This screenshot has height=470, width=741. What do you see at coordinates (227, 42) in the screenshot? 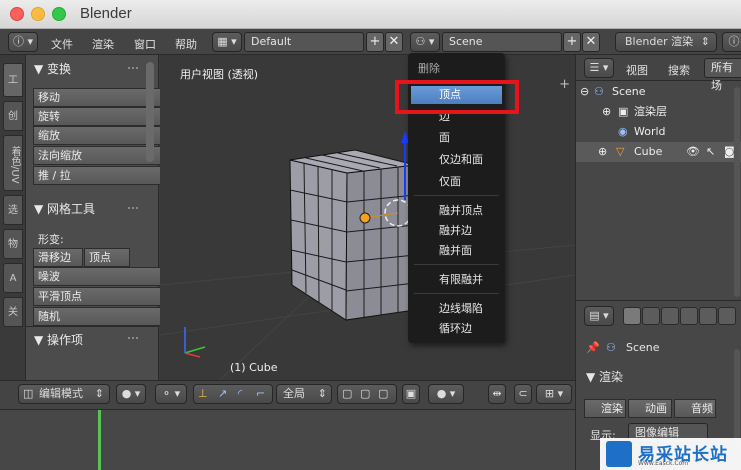
I see `screen-layout-selector: ▦ ▾` at bounding box center [227, 42].